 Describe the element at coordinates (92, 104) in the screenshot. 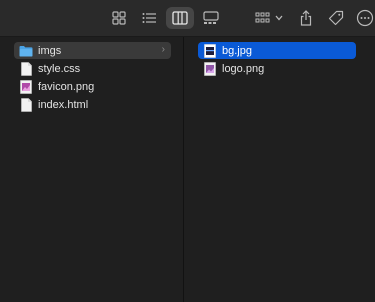

I see `list-item-index-html: index.html` at that location.